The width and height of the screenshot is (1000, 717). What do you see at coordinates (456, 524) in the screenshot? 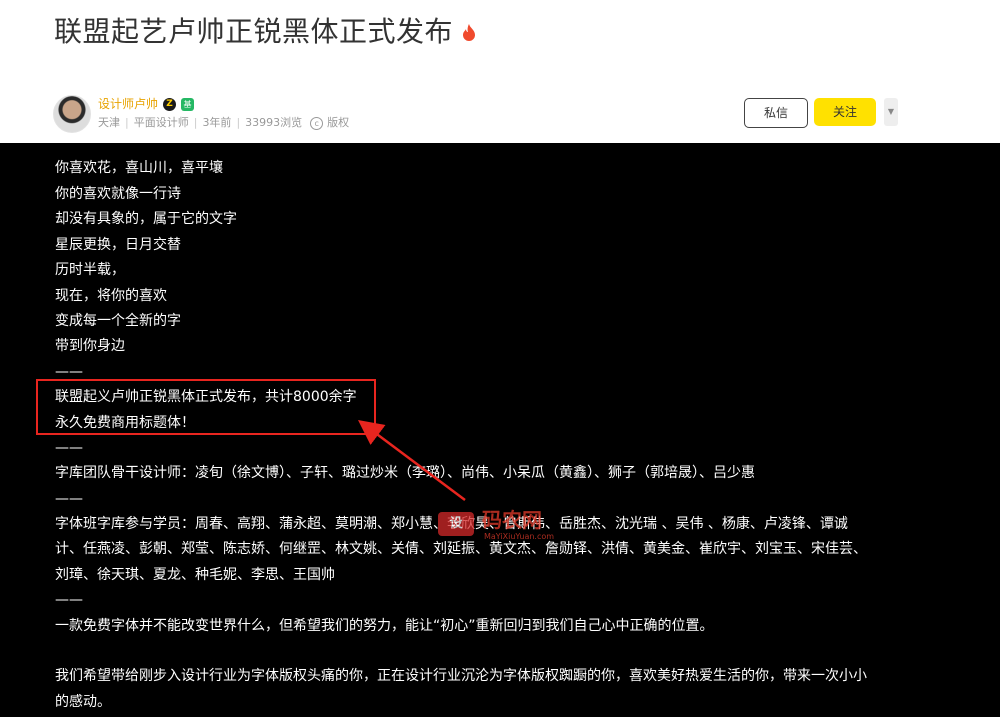
I see `watermark-logo-icon: 设` at bounding box center [456, 524].